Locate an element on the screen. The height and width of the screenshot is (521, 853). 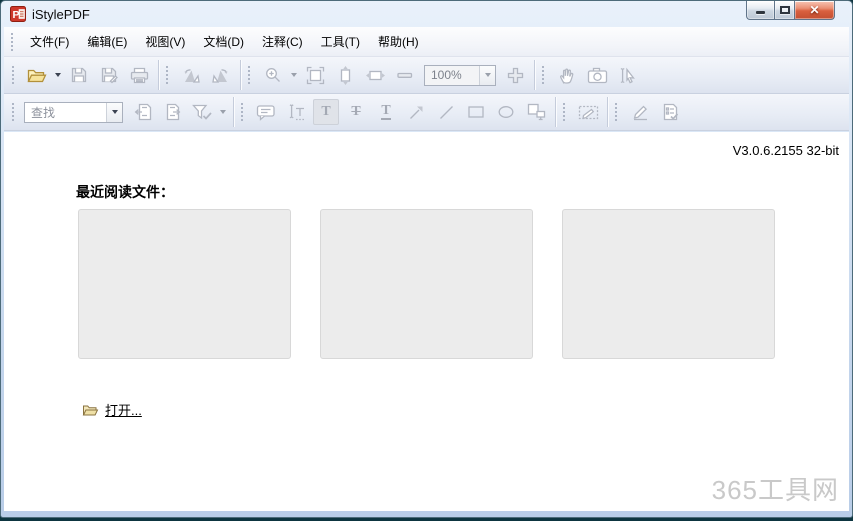
zoom-in-button is located at coordinates (515, 75).